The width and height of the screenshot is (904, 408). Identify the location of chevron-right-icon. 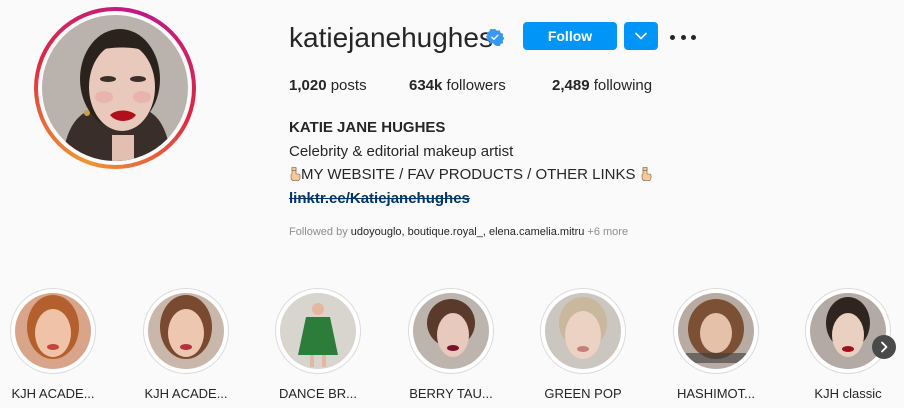
(884, 347).